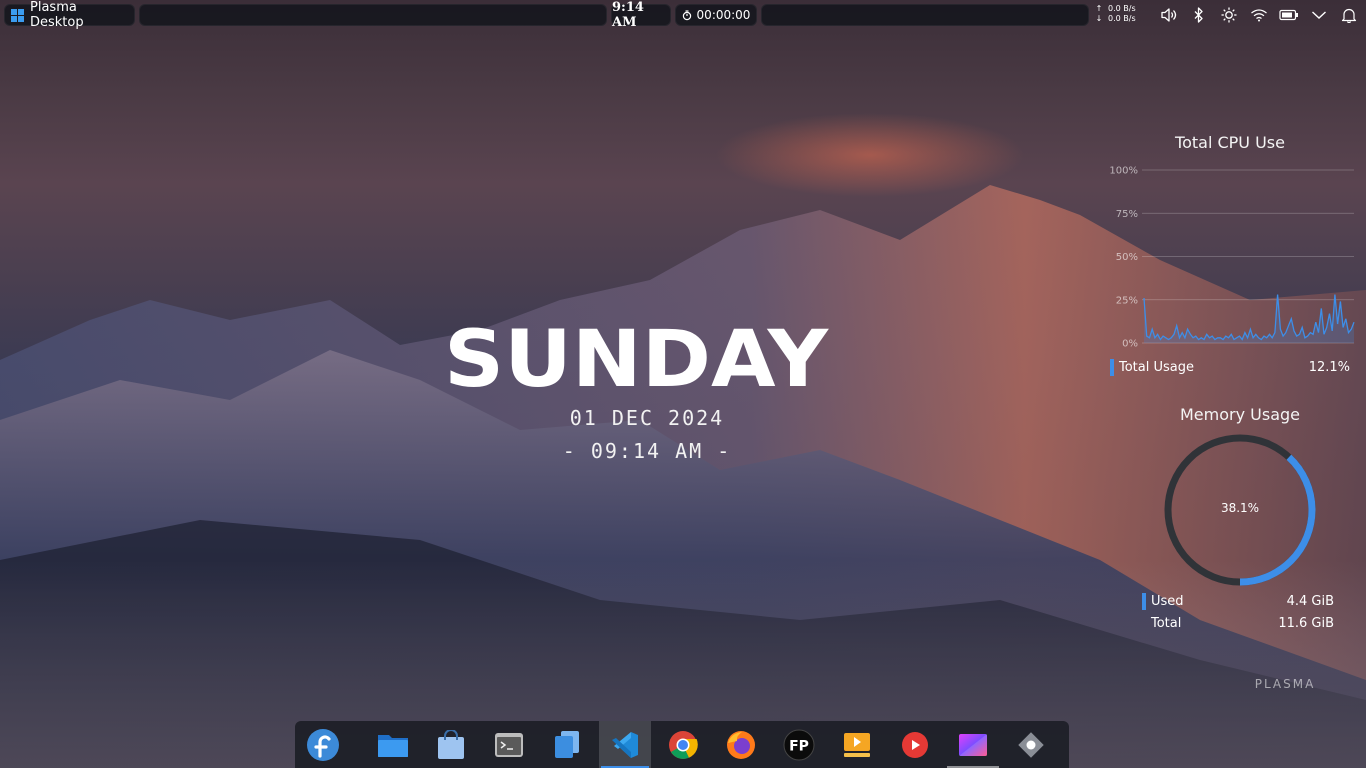 This screenshot has width=1366, height=768. Describe the element at coordinates (1289, 15) in the screenshot. I see `battery-icon` at that location.